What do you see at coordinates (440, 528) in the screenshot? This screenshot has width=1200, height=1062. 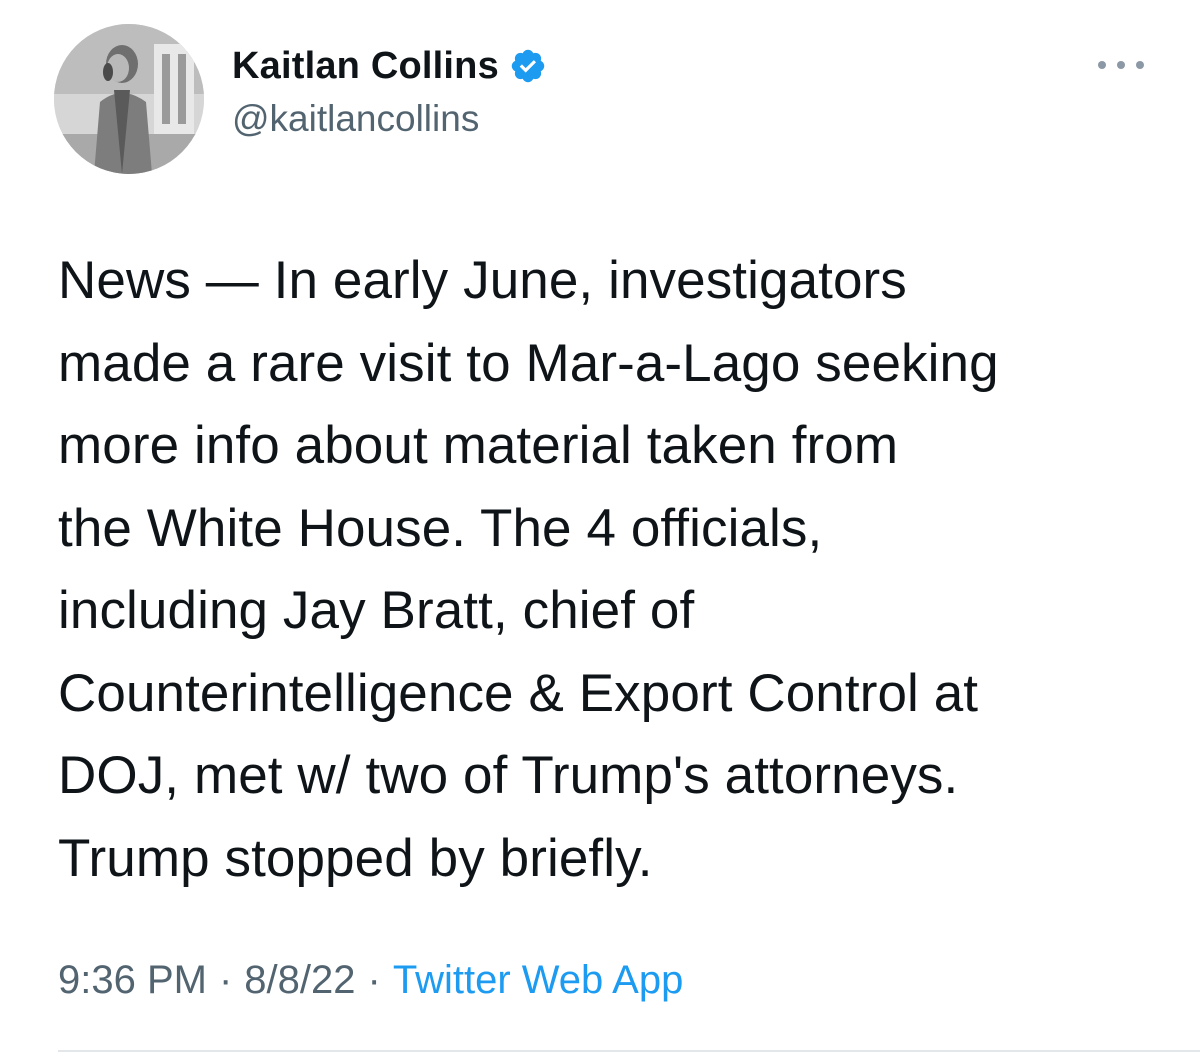 I see `tweet-text-line: the White House. The 4 officials,` at bounding box center [440, 528].